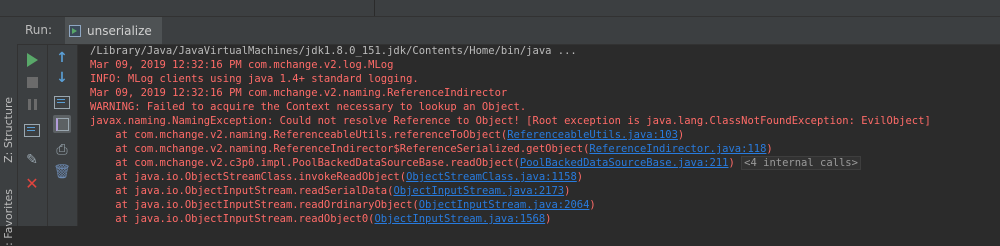 The width and height of the screenshot is (1000, 246). Describe the element at coordinates (592, 135) in the screenshot. I see `source-link: ReferenceableUtils.java:103` at that location.